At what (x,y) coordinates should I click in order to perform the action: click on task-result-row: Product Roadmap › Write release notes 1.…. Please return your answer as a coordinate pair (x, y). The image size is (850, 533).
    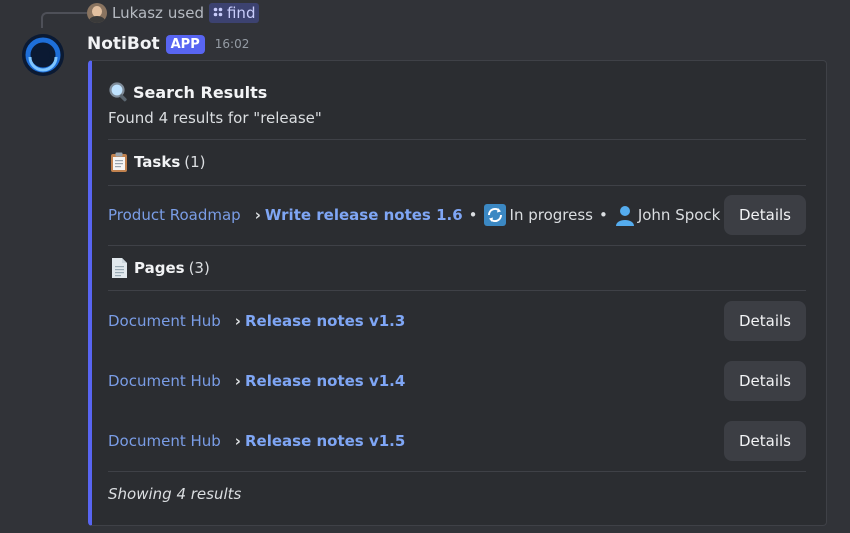
    Looking at the image, I should click on (457, 215).